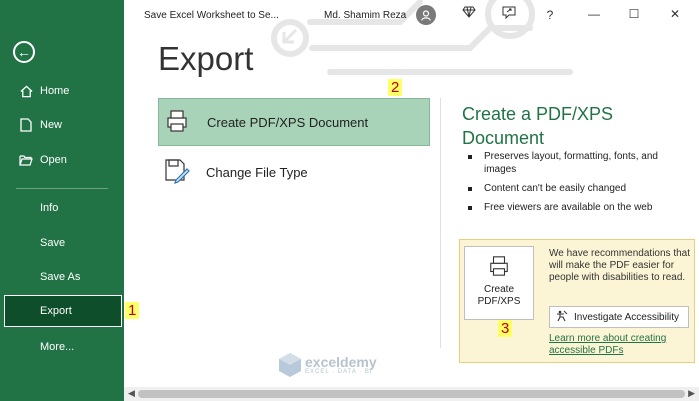  Describe the element at coordinates (634, 14) in the screenshot. I see `maximize-icon: ☐` at that location.